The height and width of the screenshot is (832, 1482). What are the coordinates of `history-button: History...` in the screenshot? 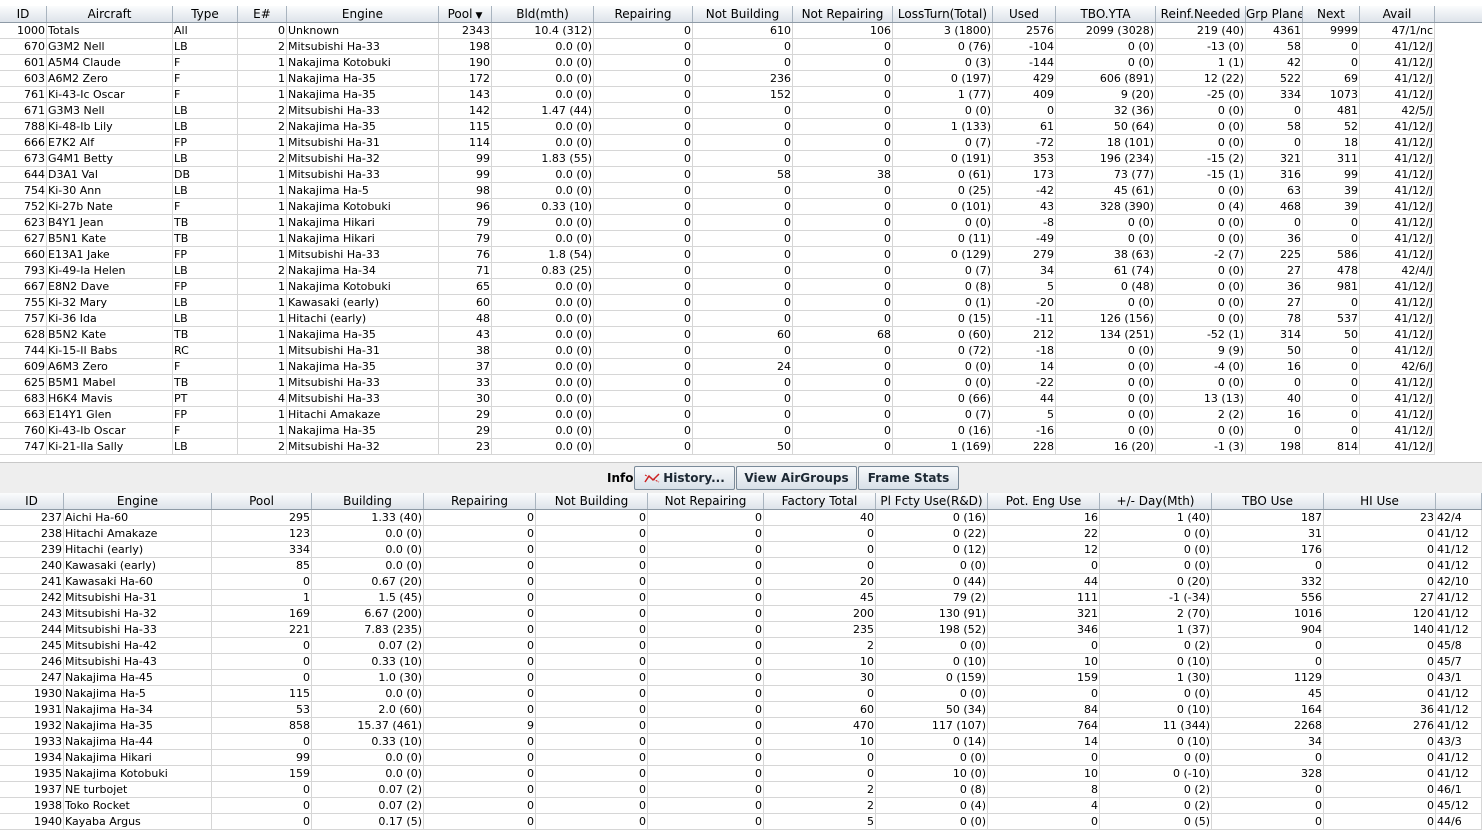 It's located at (684, 478).